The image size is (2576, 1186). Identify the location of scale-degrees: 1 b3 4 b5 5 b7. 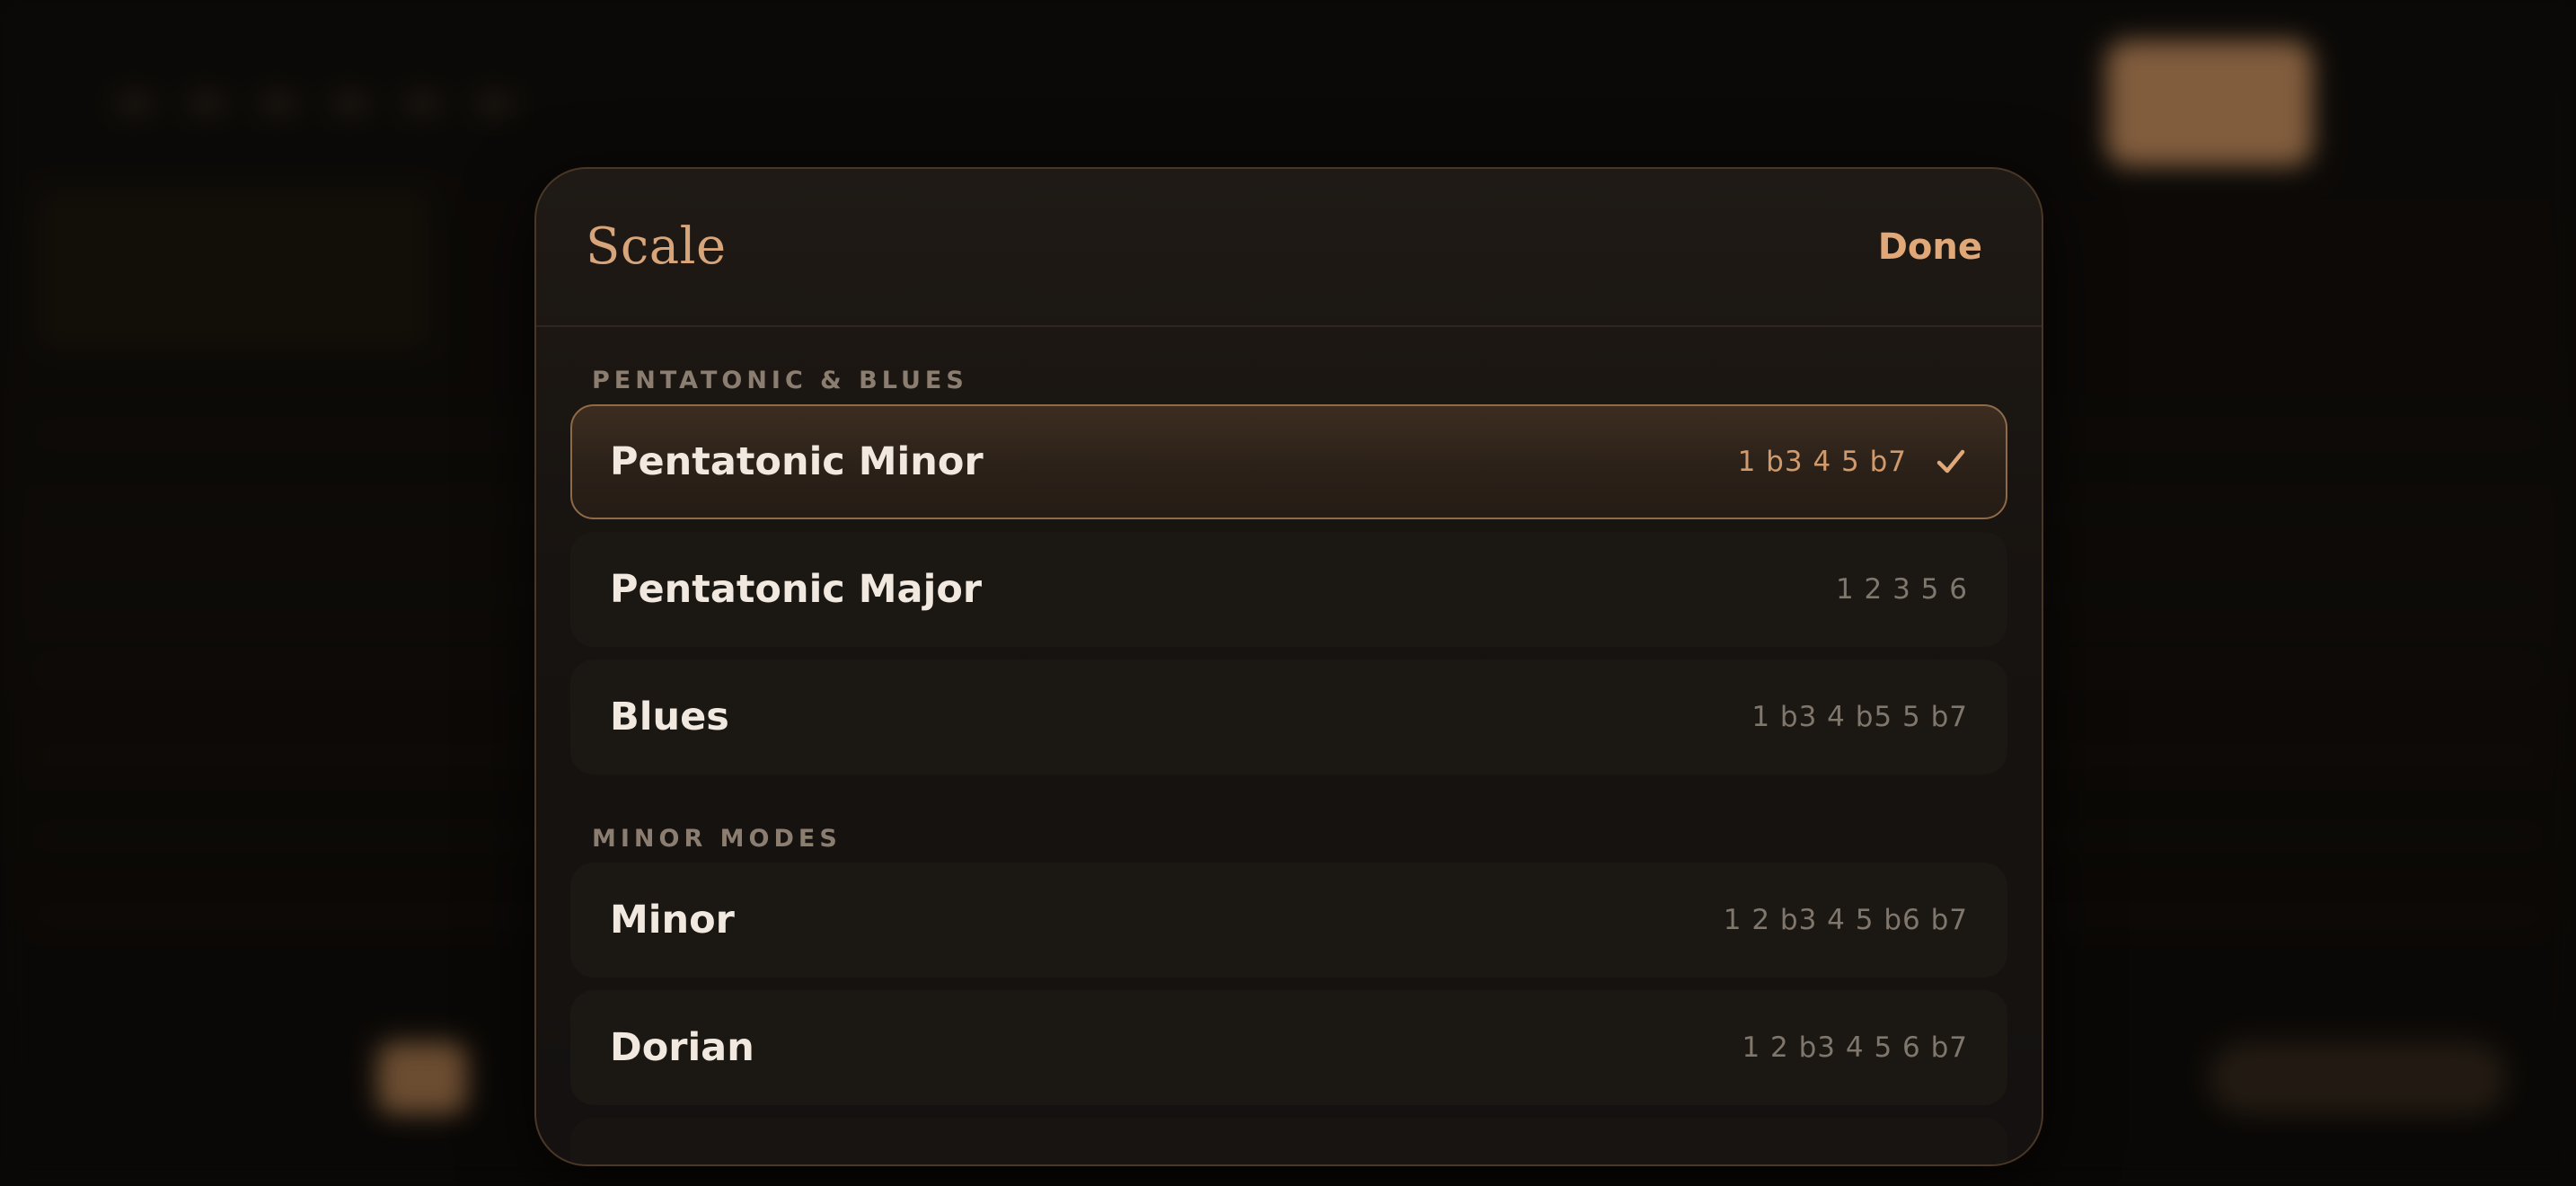
(1859, 717).